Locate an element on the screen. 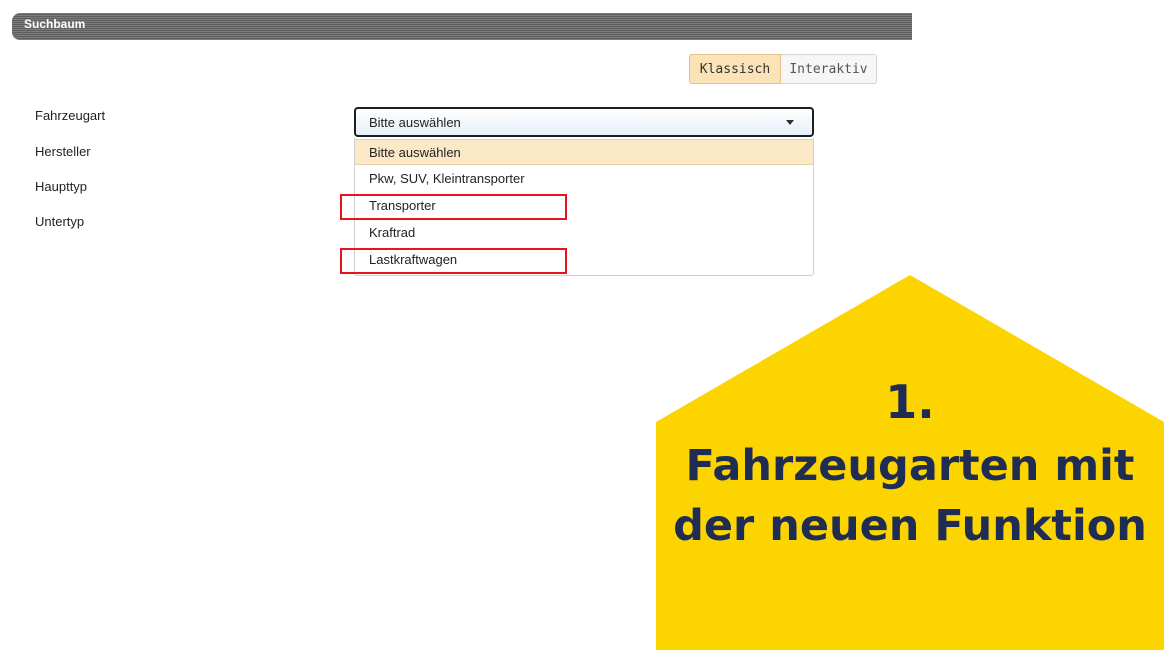 The width and height of the screenshot is (1164, 650). highlight-box-lastkraftwagen is located at coordinates (453, 261).